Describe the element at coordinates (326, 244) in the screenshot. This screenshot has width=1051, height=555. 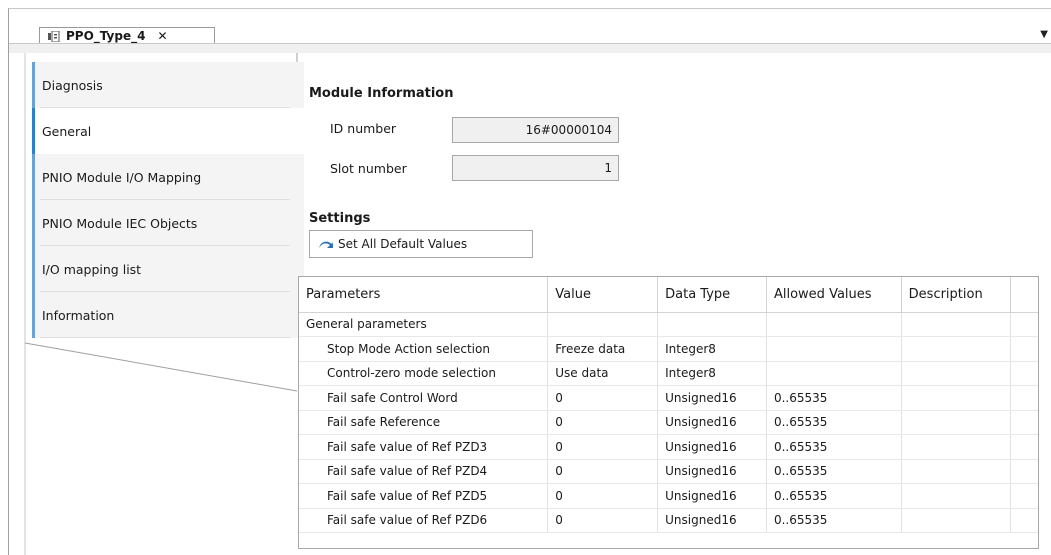
I see `undo-arrow-icon` at that location.